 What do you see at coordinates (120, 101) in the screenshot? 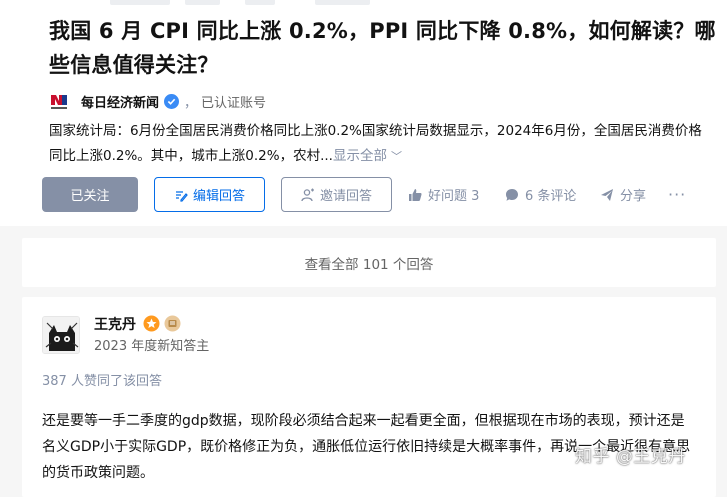
I see `source-name: 每日经济新闻` at bounding box center [120, 101].